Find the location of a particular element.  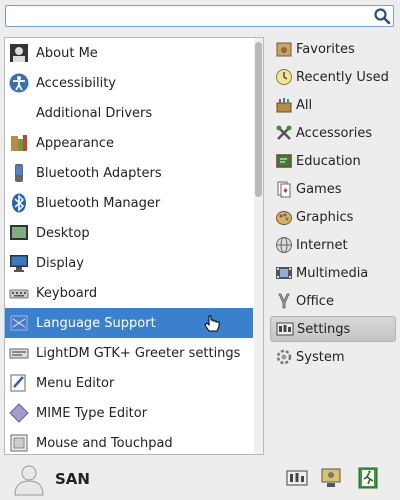

app-item-desktop: Desktop is located at coordinates (129, 233).